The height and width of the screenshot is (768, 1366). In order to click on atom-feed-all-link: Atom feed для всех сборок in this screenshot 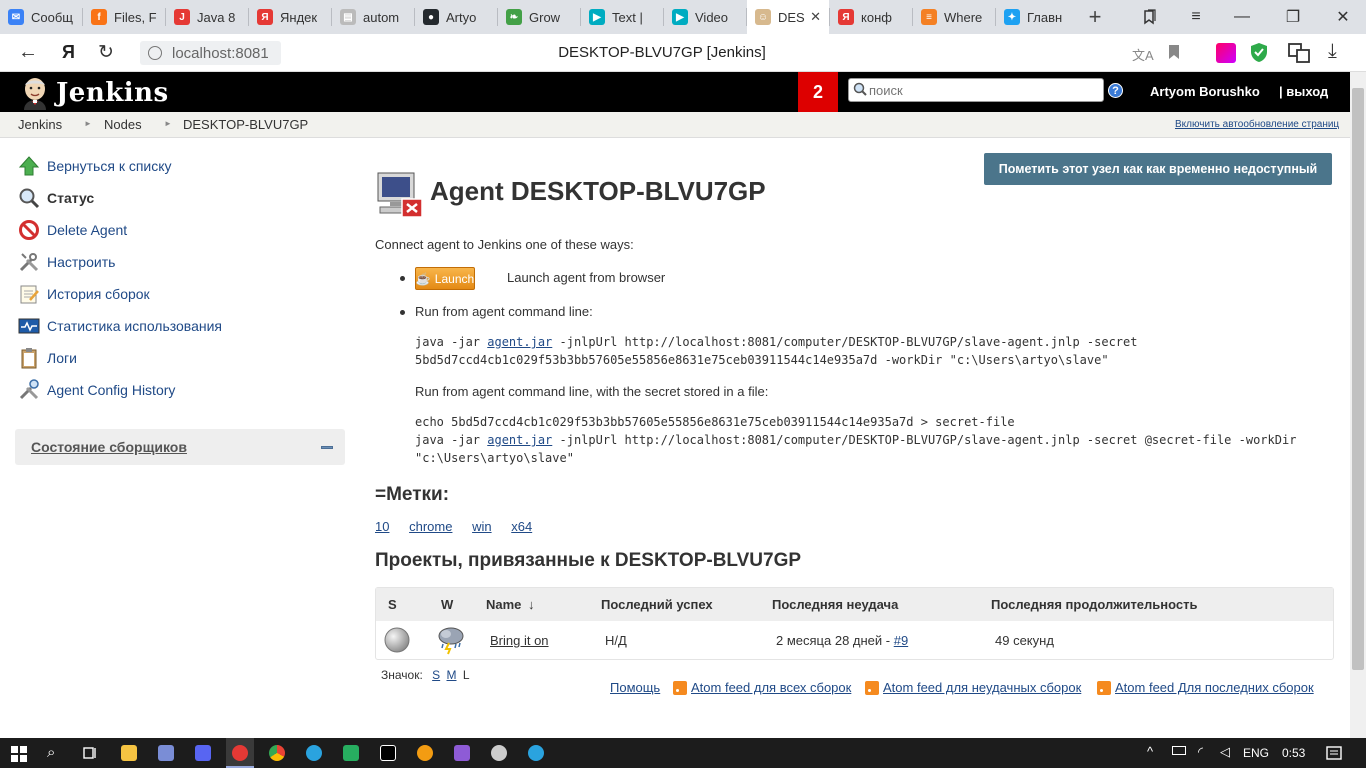, I will do `click(762, 687)`.